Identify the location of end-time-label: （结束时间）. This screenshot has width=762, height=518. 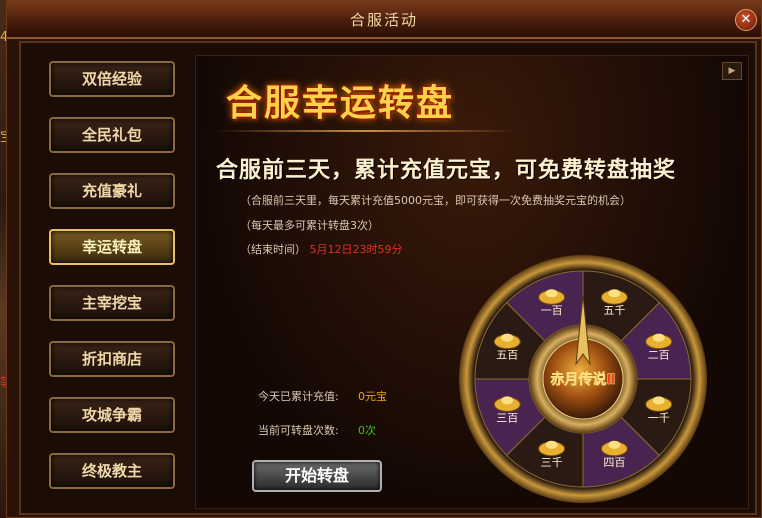
(273, 249).